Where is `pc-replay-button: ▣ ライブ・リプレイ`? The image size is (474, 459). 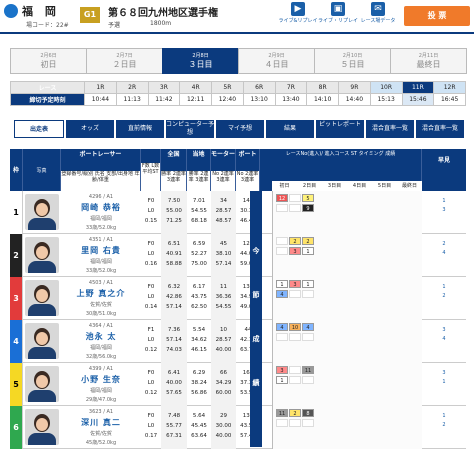
pc-replay-button: ▣ ライブ・リプレイ is located at coordinates (338, 13).